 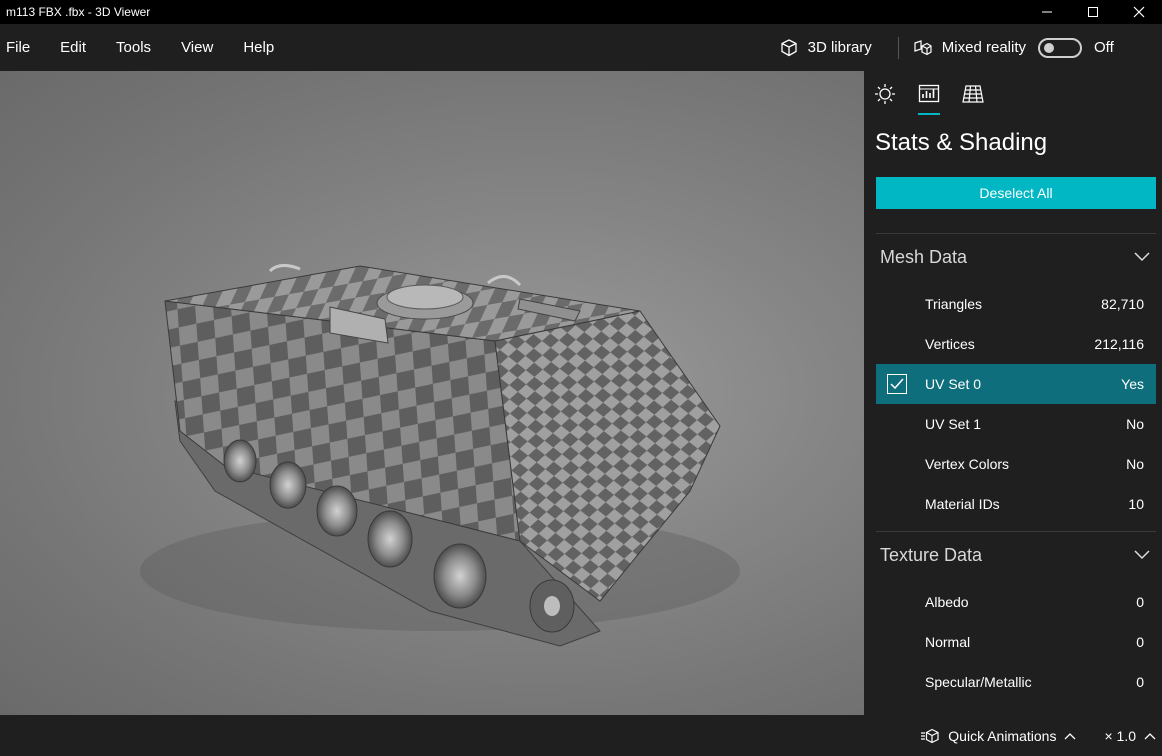 I want to click on tab-lighting, so click(x=896, y=100).